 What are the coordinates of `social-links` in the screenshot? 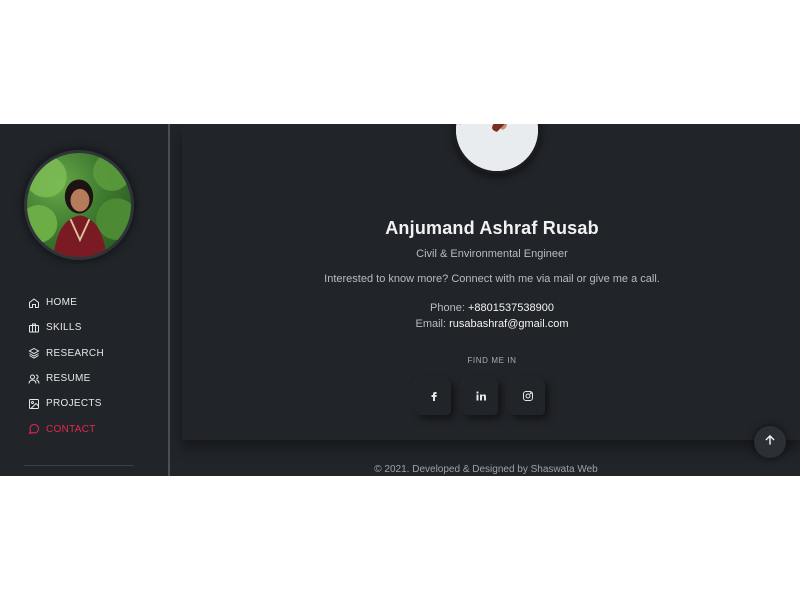 It's located at (480, 397).